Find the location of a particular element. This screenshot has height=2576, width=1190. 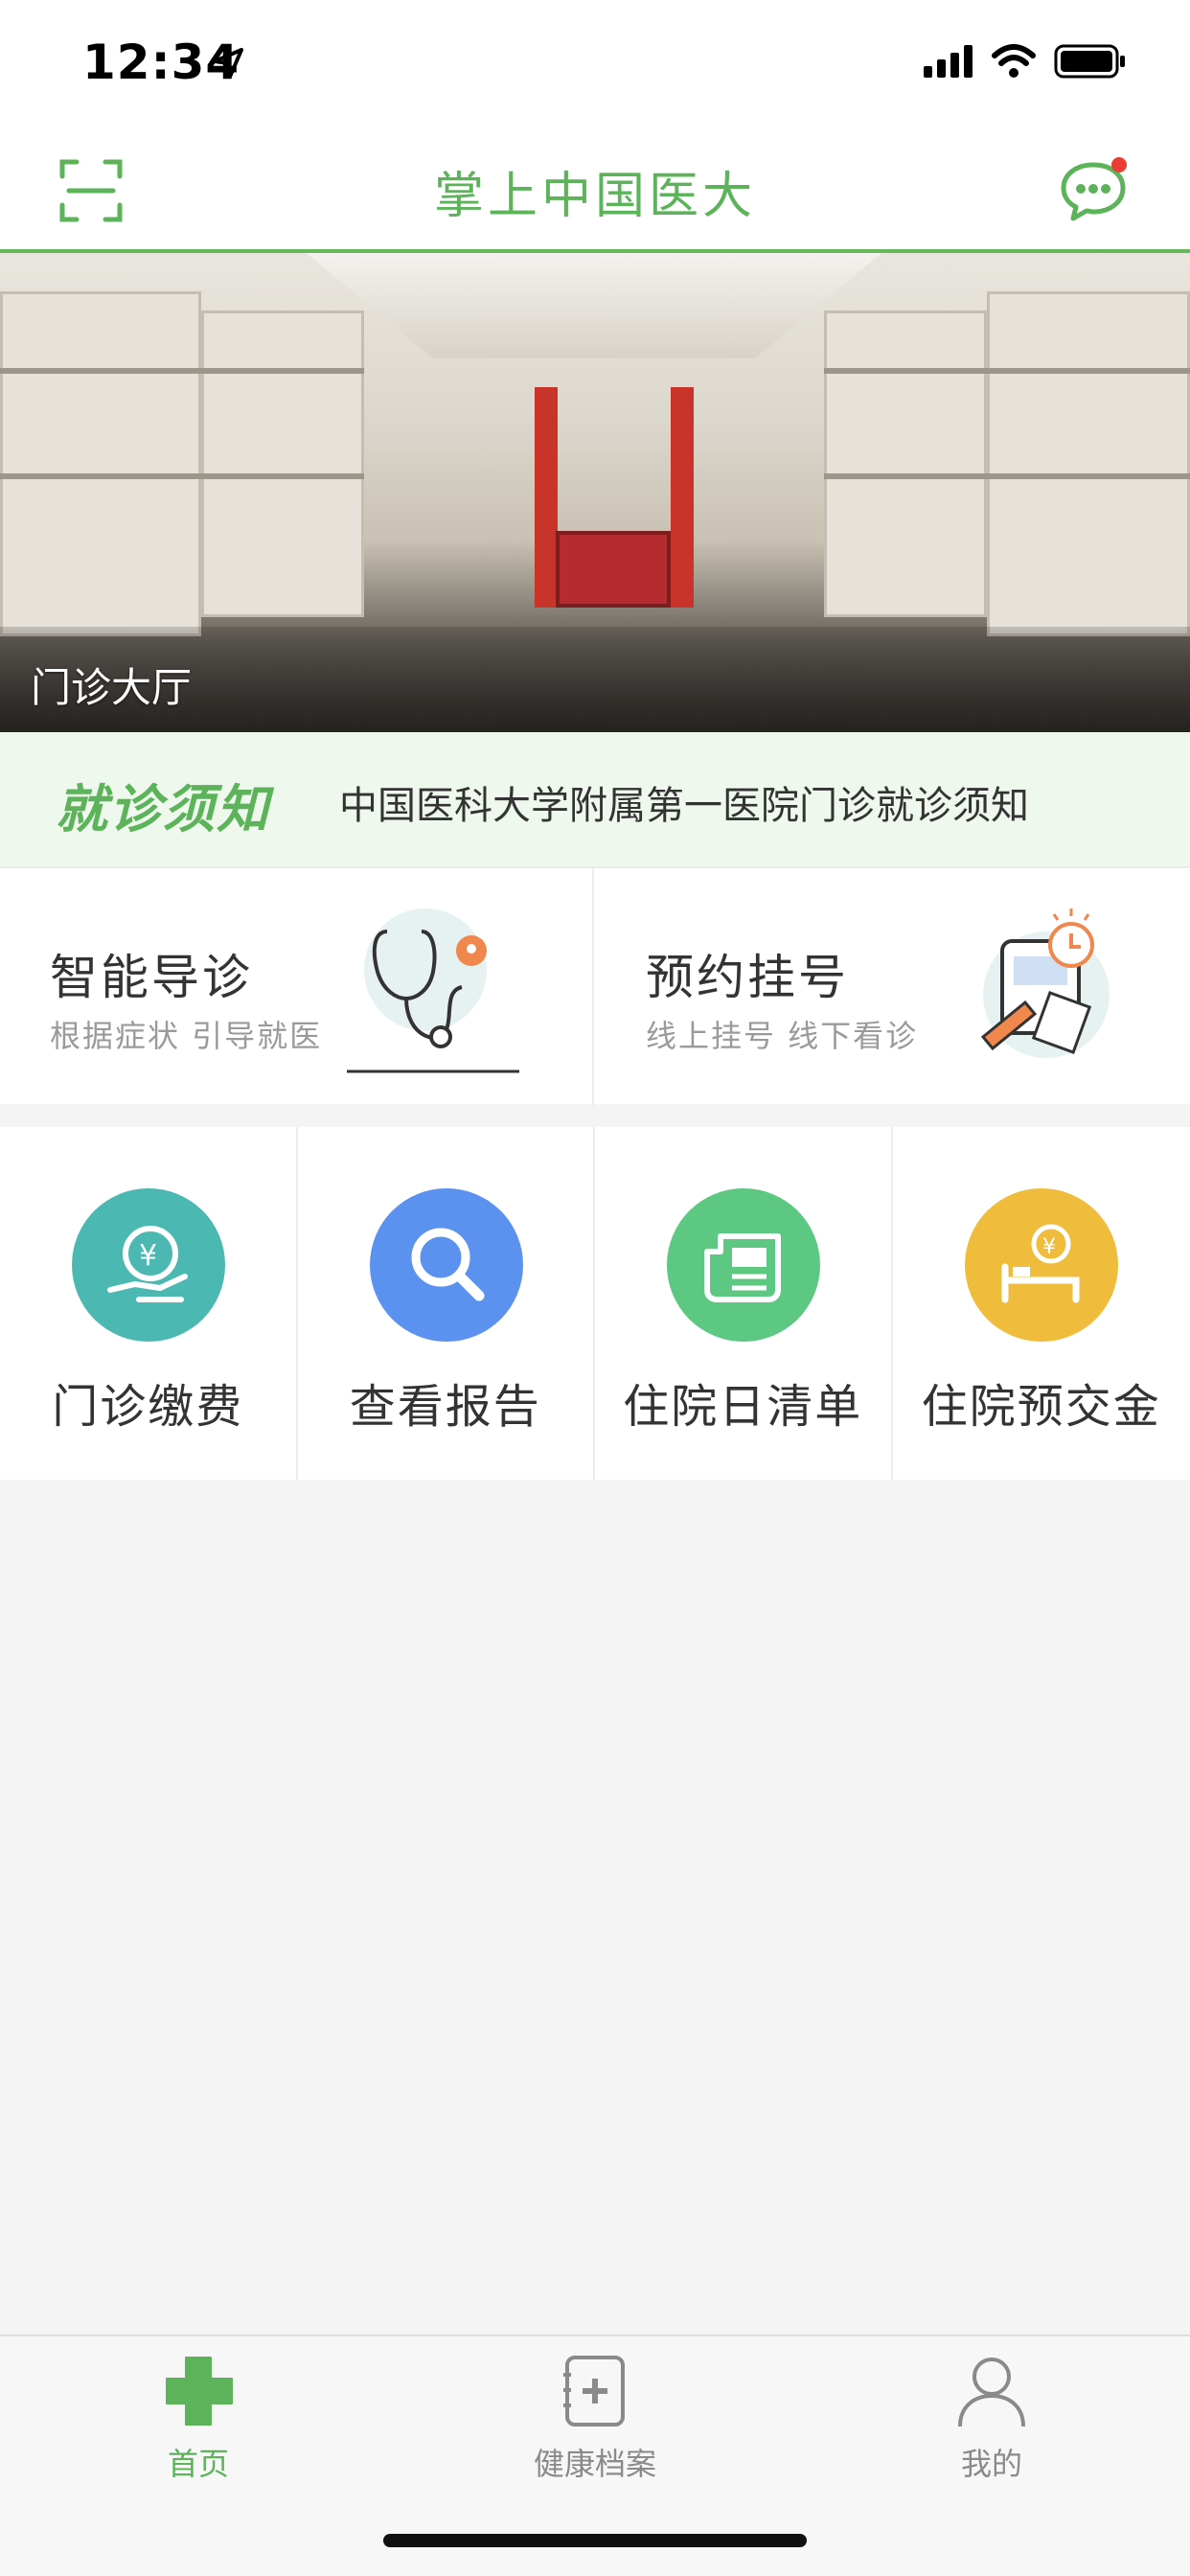

tab-profile: 我的 is located at coordinates (991, 2417).